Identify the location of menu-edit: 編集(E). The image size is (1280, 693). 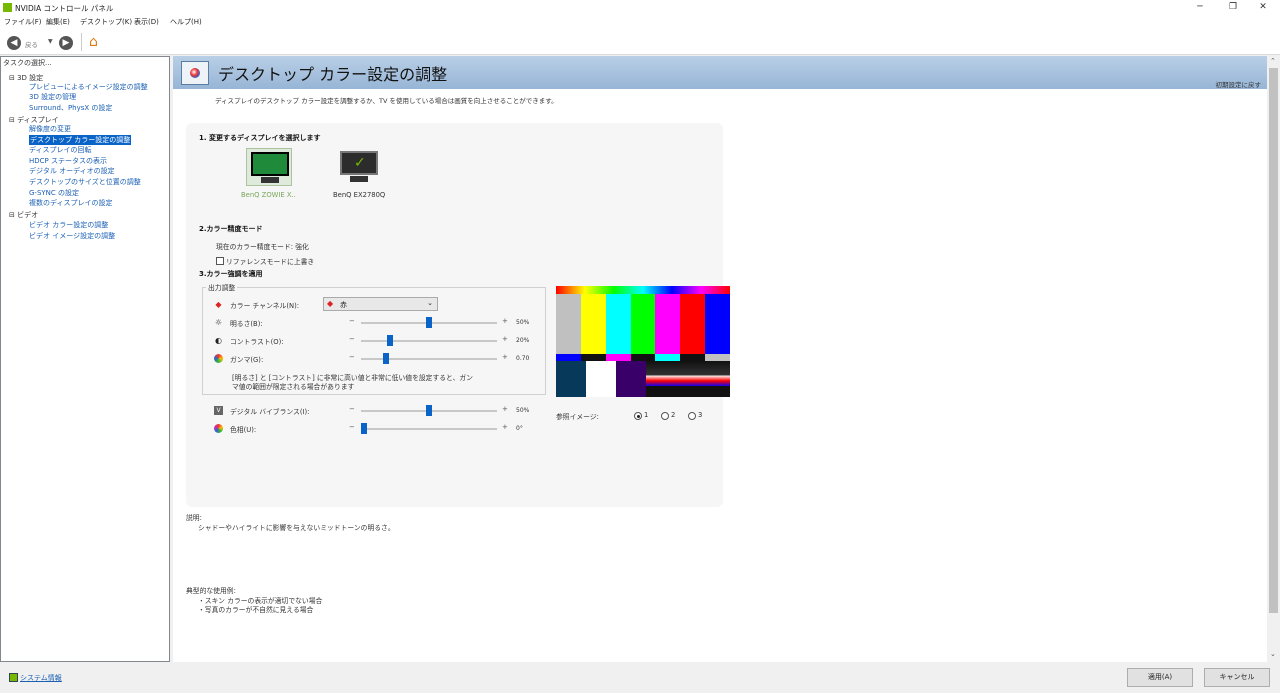
(58, 22).